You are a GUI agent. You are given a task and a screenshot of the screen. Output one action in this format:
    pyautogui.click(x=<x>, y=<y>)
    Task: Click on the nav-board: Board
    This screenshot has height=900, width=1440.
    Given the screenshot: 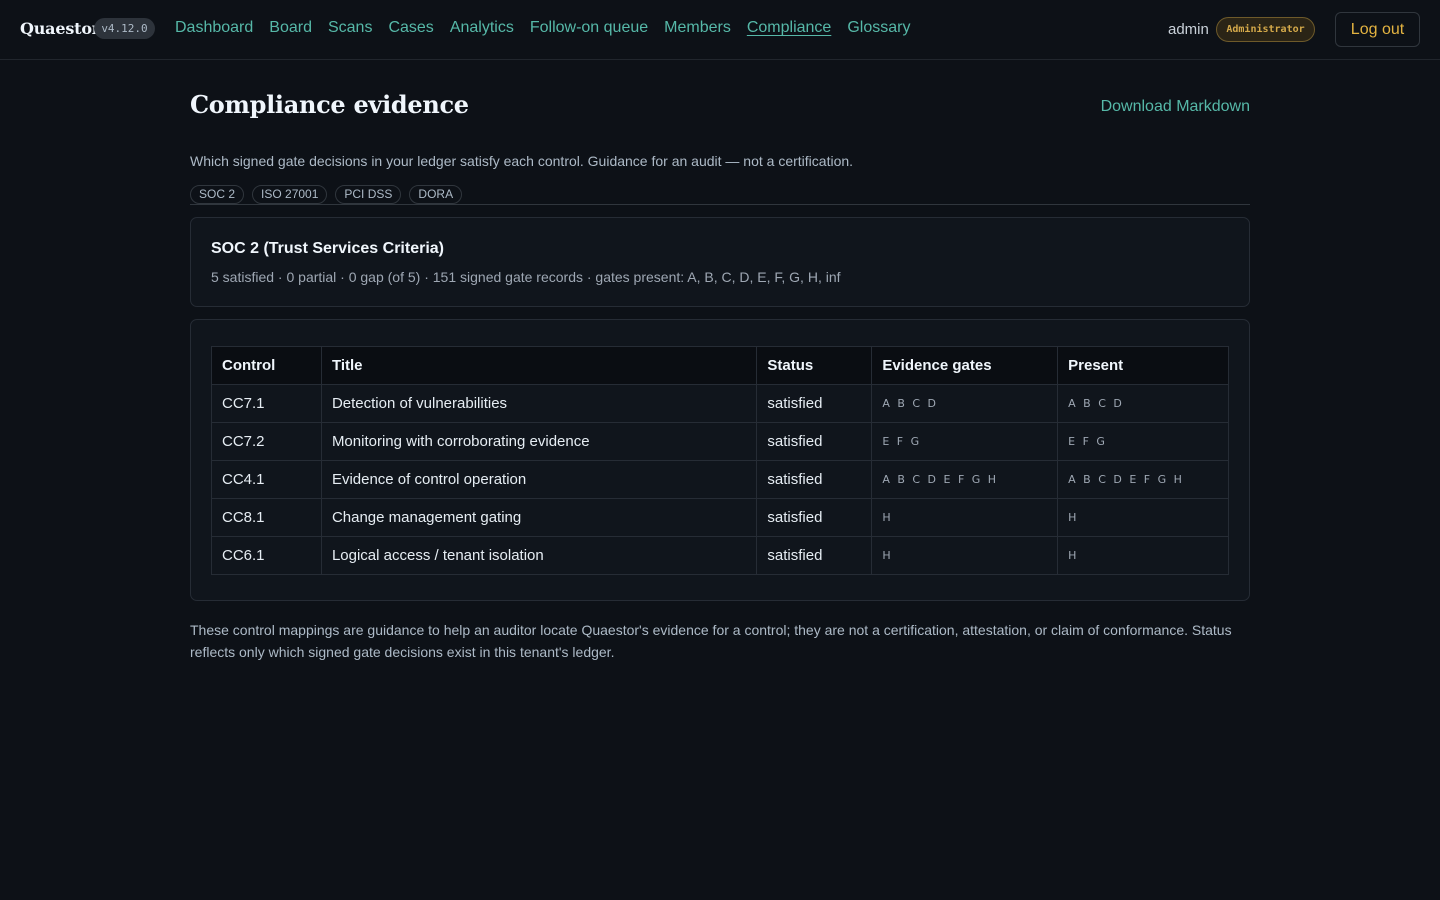 What is the action you would take?
    pyautogui.click(x=290, y=28)
    